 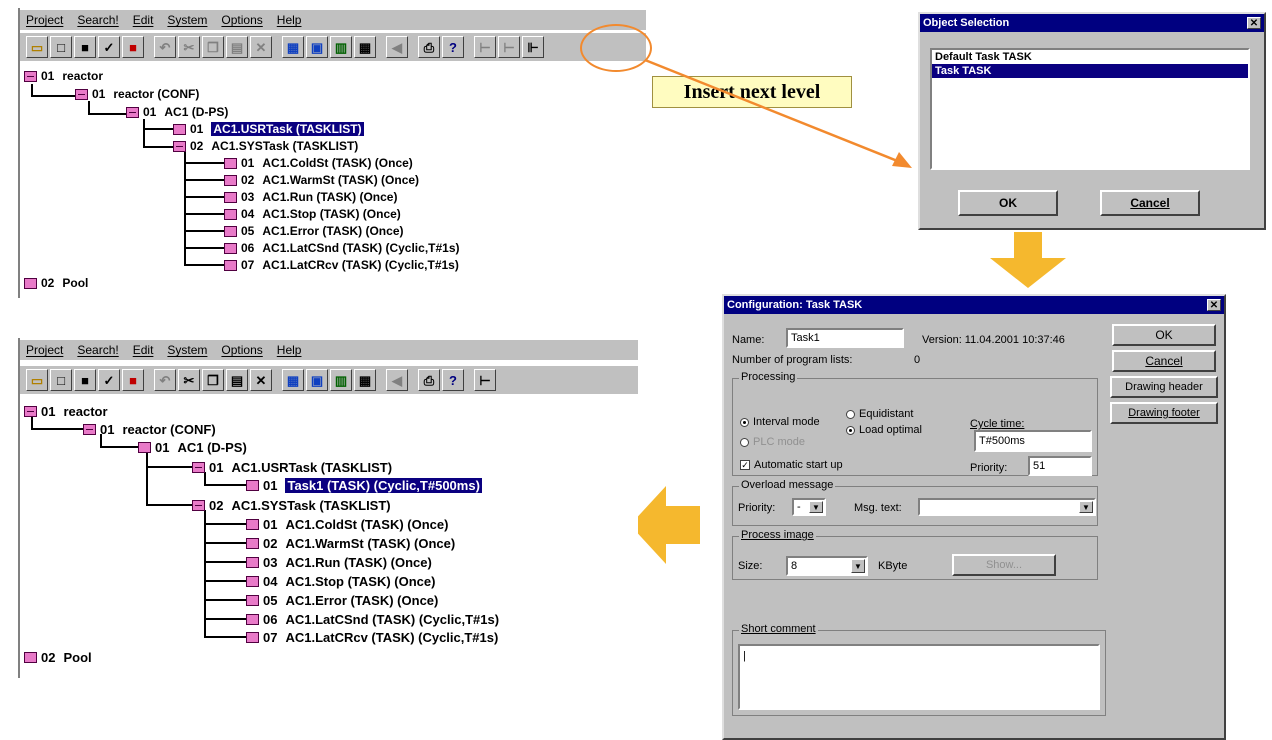 I want to click on left-arrow-icon, so click(x=665, y=525).